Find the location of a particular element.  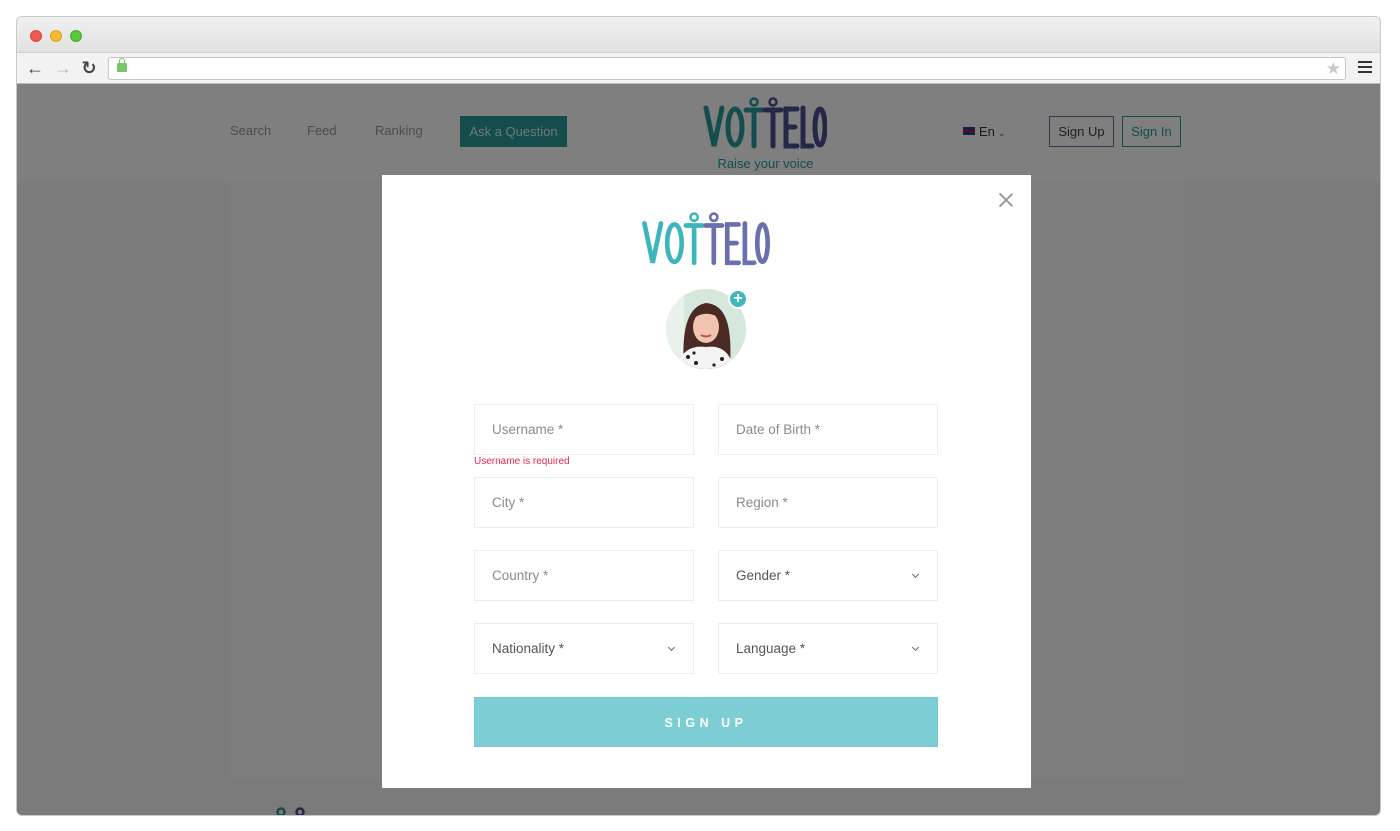

maximize-window-button is located at coordinates (76, 36).